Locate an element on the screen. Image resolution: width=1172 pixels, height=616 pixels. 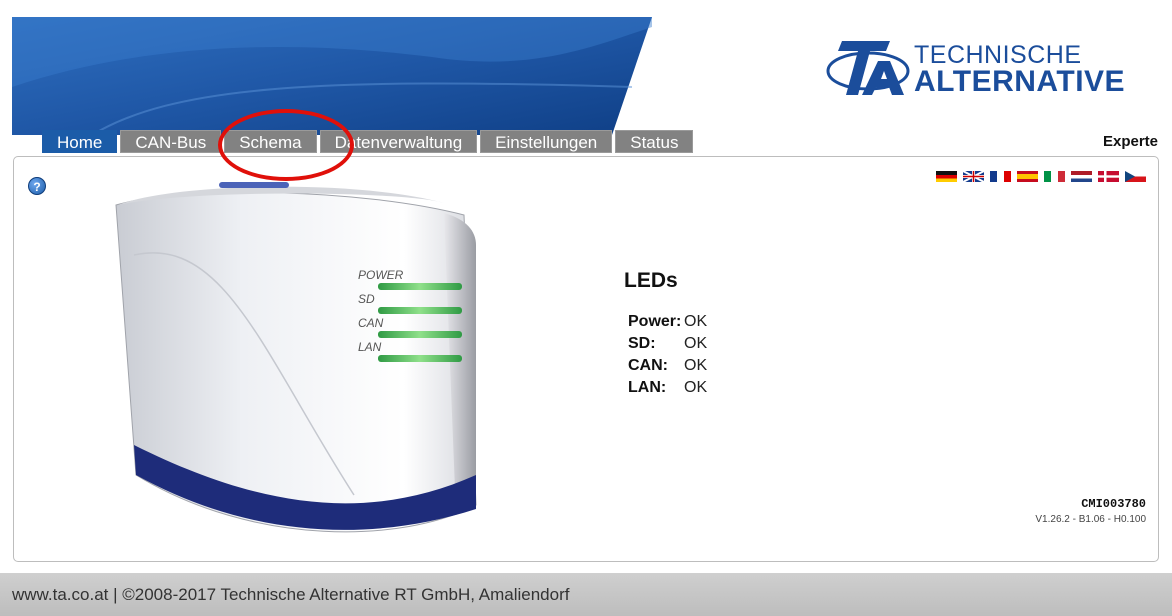
brand-logo: TECHNISCHE ALTERNATIVE is located at coordinates (975, 67).